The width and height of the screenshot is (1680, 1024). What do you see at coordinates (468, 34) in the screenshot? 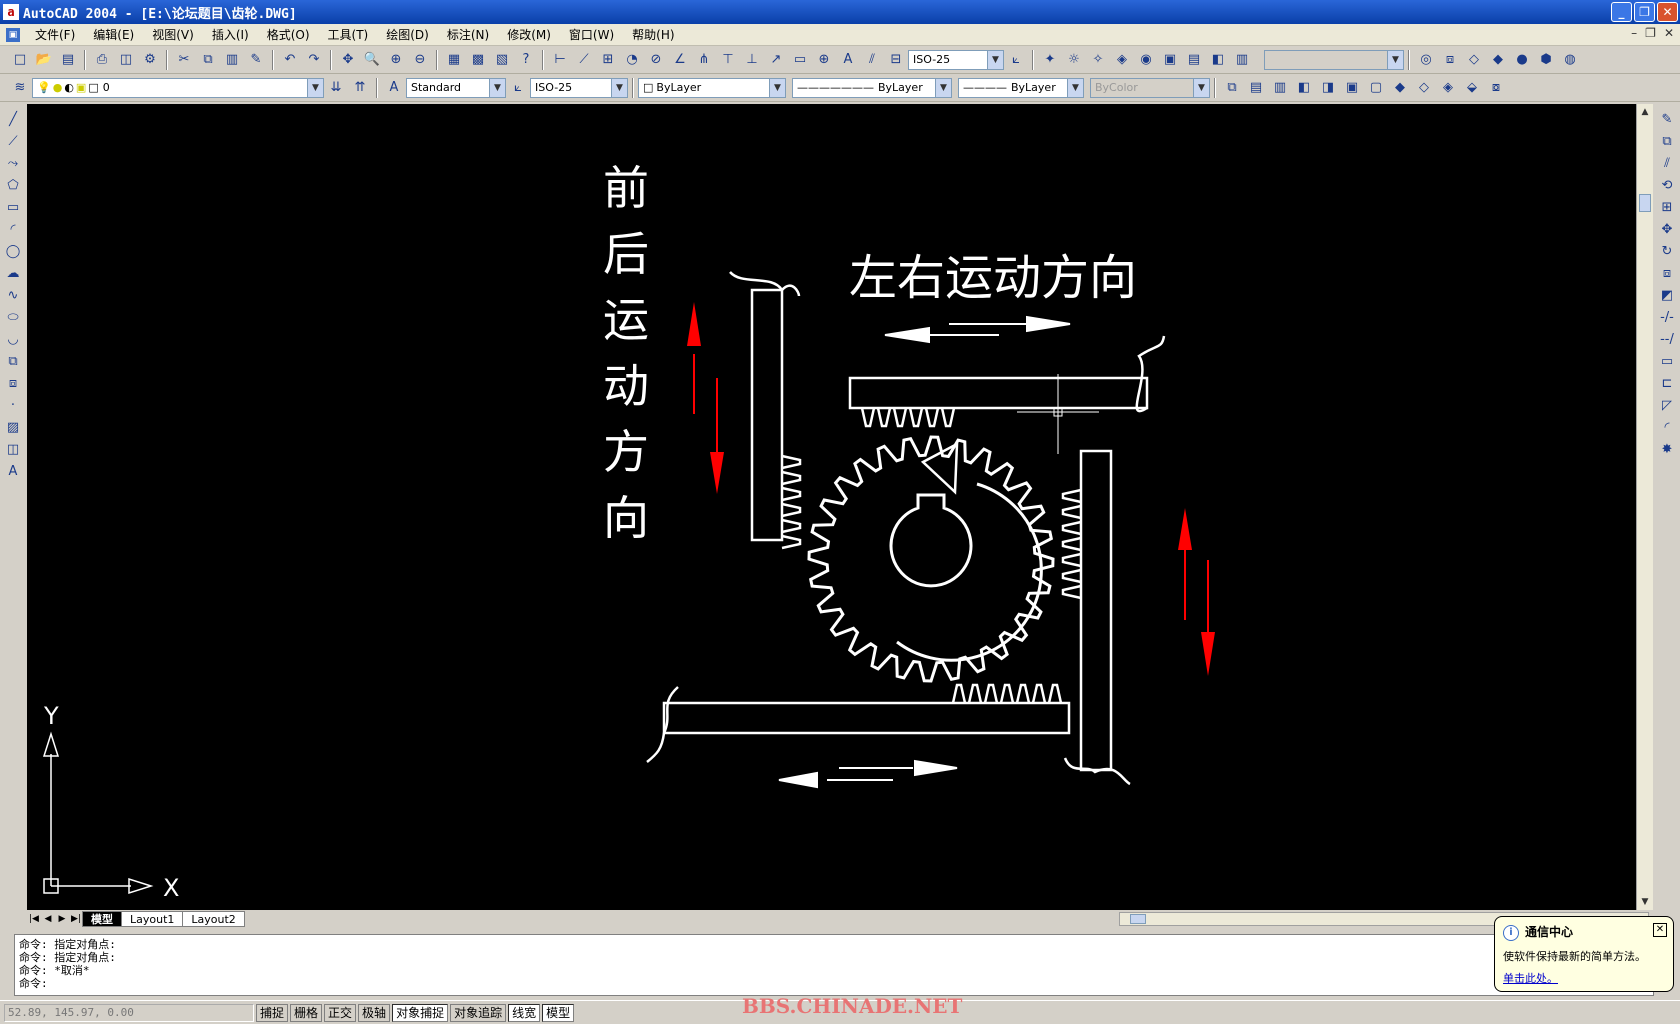
I see `menu-dimension: 标注(N)` at bounding box center [468, 34].